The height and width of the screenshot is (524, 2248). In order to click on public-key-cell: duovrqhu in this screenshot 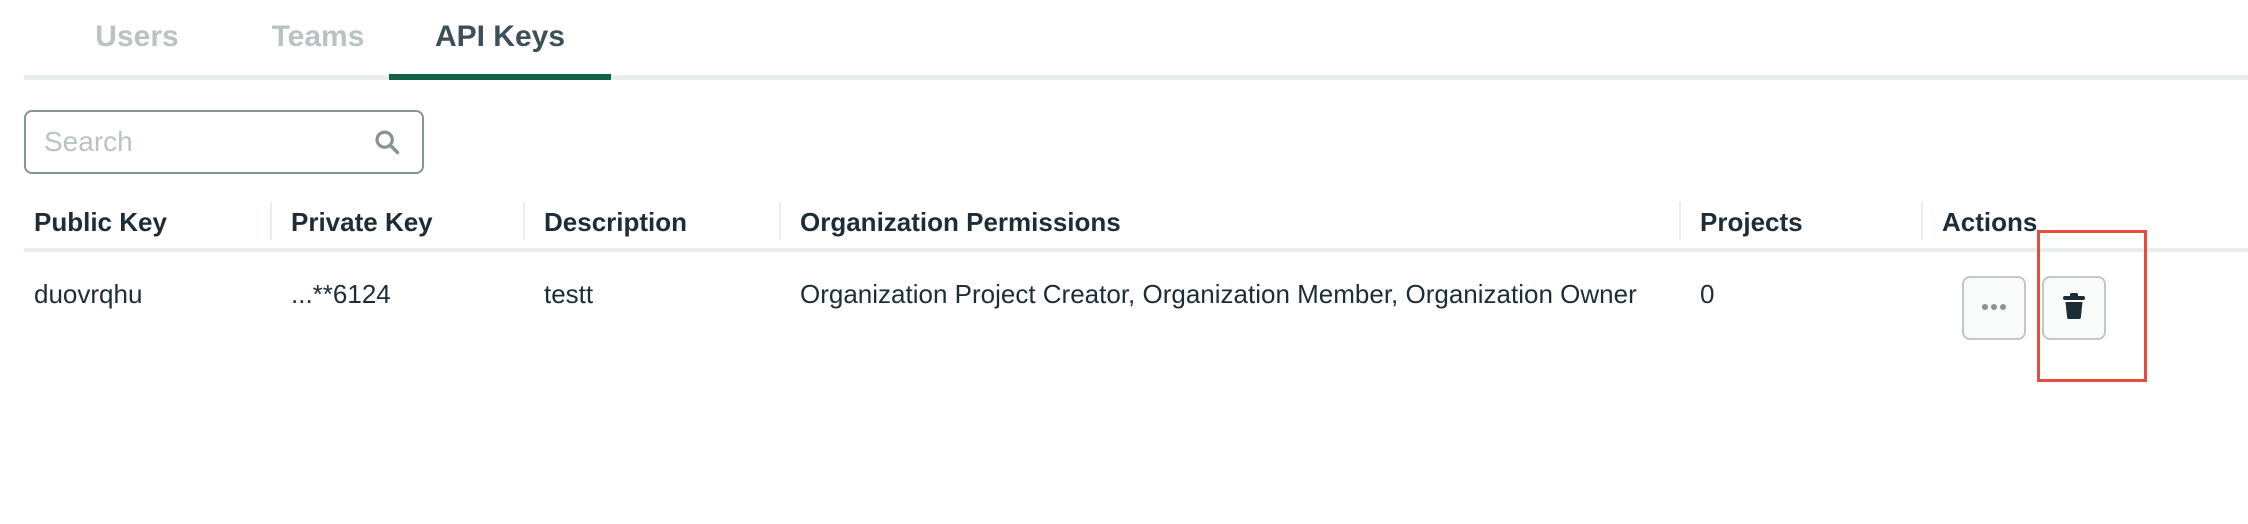, I will do `click(88, 294)`.